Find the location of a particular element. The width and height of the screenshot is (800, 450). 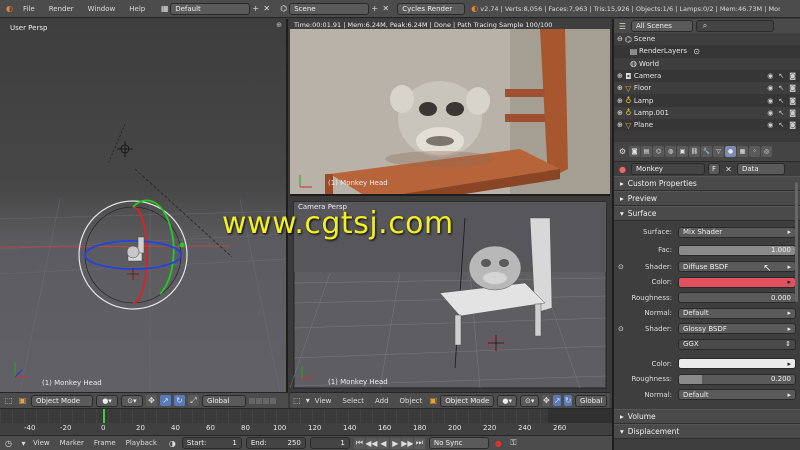

camera-pivot-select: ⊙▾ is located at coordinates (529, 400).